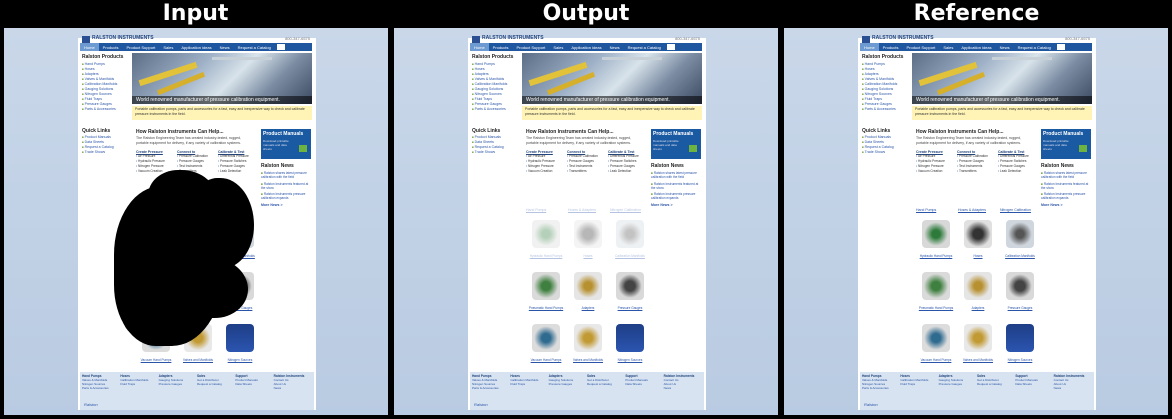 This screenshot has width=1172, height=419. I want to click on product-caption: Hoses, so click(978, 256).